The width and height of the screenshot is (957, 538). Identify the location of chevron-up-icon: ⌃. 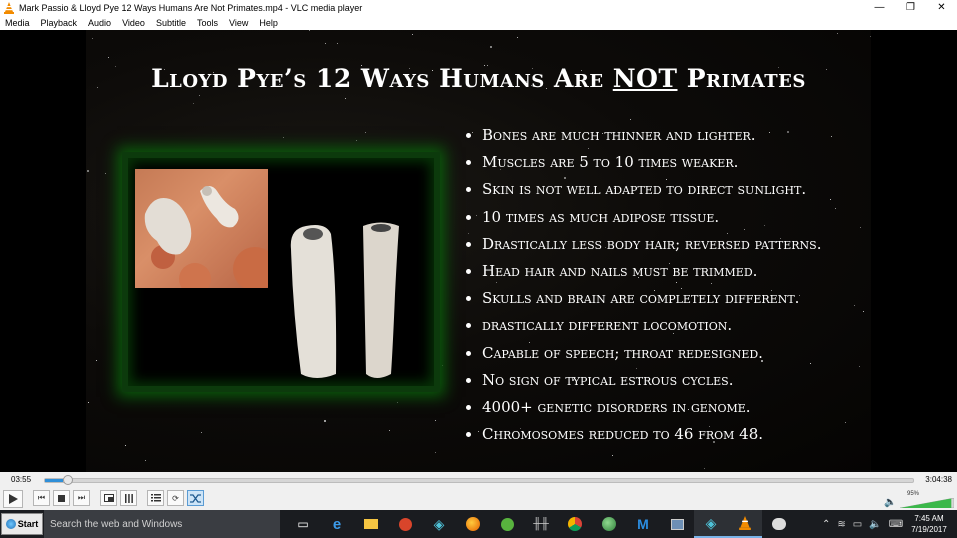
(826, 524).